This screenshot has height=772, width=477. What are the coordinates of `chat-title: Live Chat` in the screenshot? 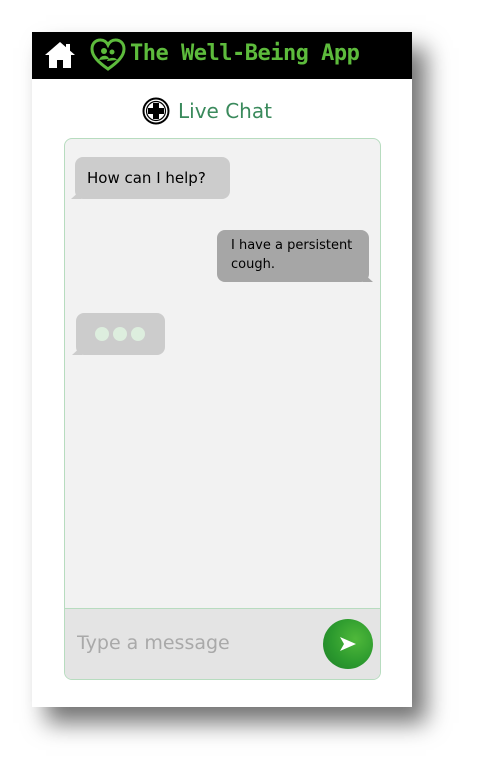 It's located at (225, 111).